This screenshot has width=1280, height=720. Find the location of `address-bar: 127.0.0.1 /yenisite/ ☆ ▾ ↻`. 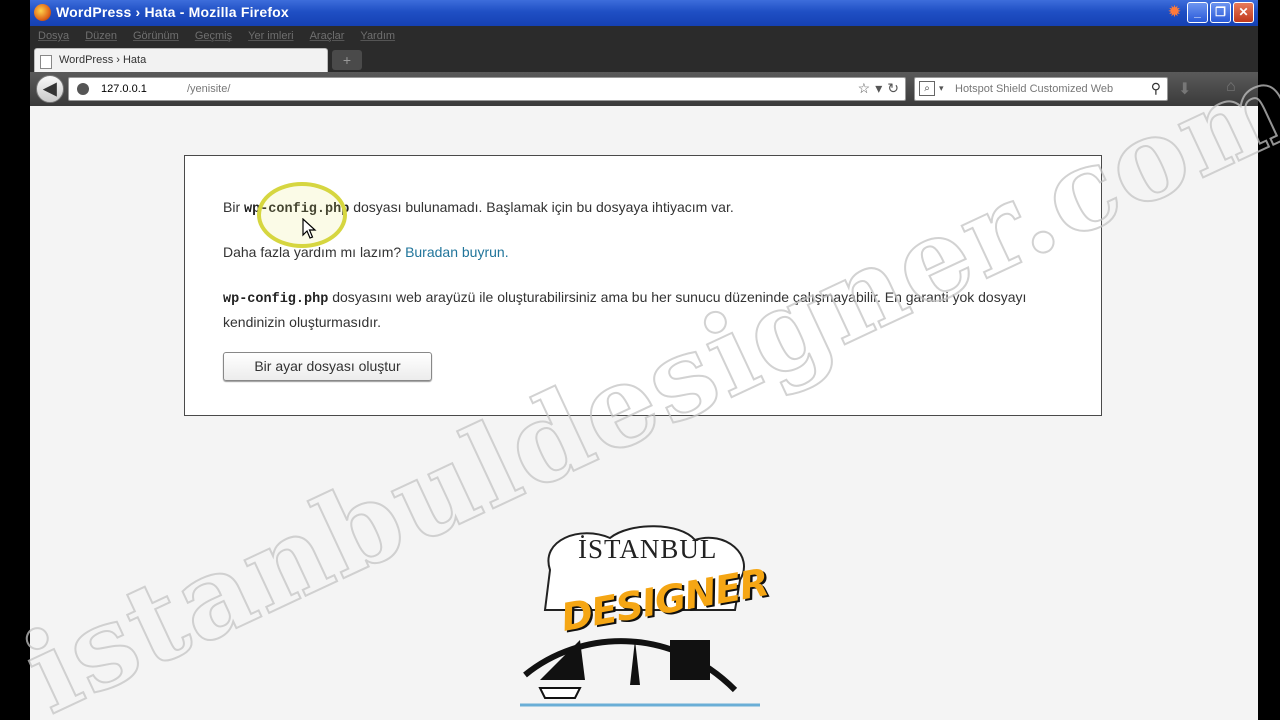

address-bar: 127.0.0.1 /yenisite/ ☆ ▾ ↻ is located at coordinates (487, 89).